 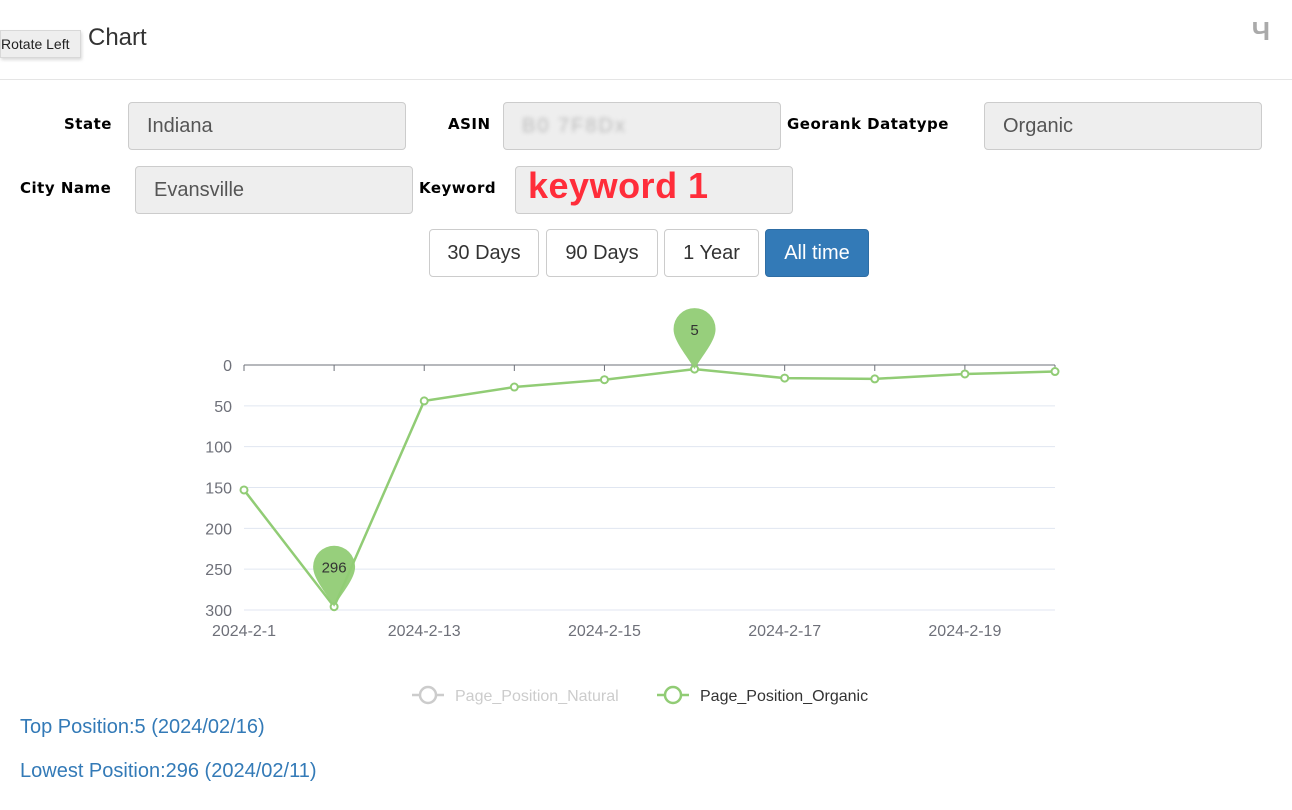 I want to click on asin-field: B0 7F8Dx, so click(x=642, y=126).